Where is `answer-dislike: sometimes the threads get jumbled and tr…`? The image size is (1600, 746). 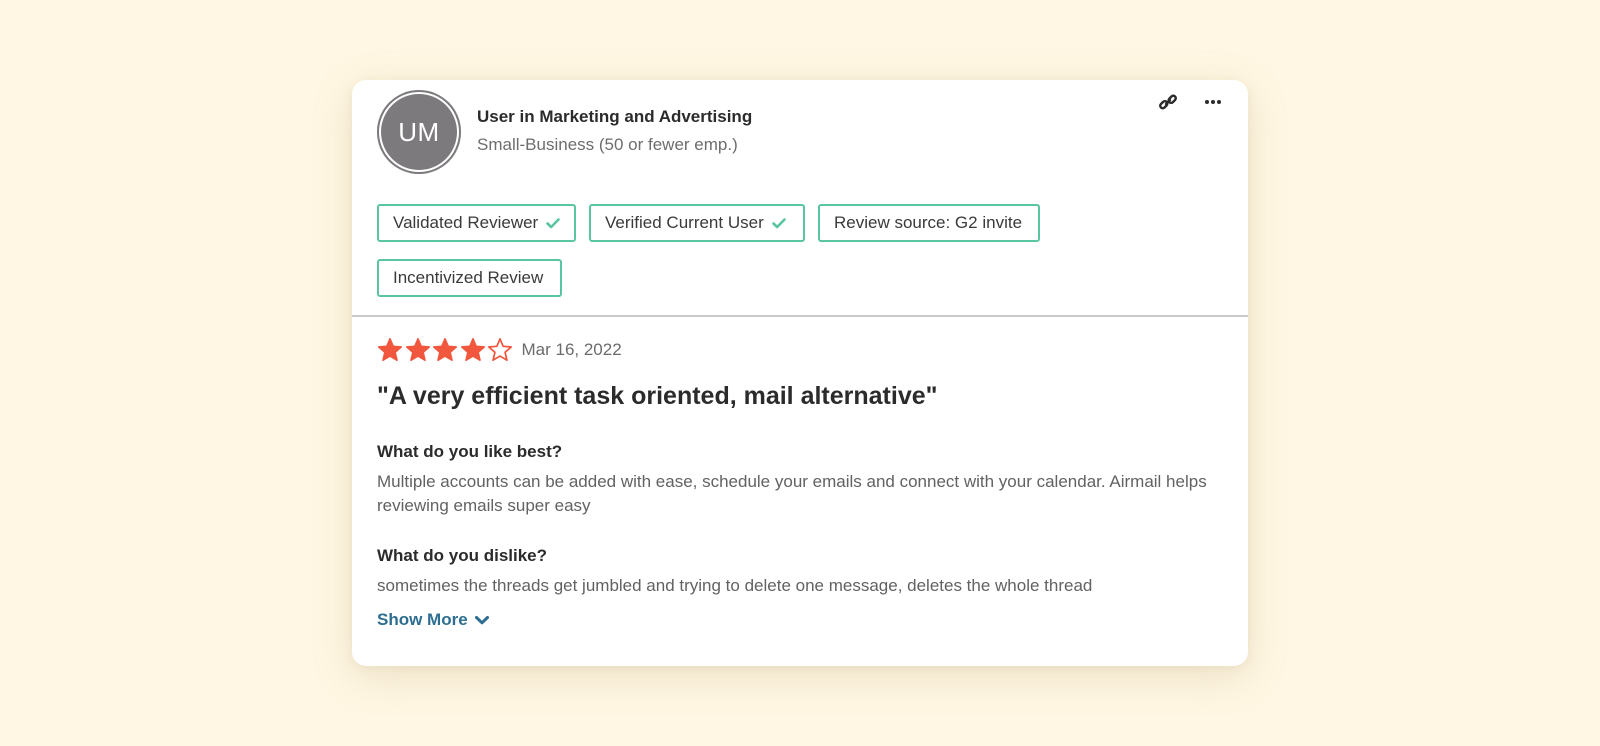
answer-dislike: sometimes the threads get jumbled and tr… is located at coordinates (735, 585).